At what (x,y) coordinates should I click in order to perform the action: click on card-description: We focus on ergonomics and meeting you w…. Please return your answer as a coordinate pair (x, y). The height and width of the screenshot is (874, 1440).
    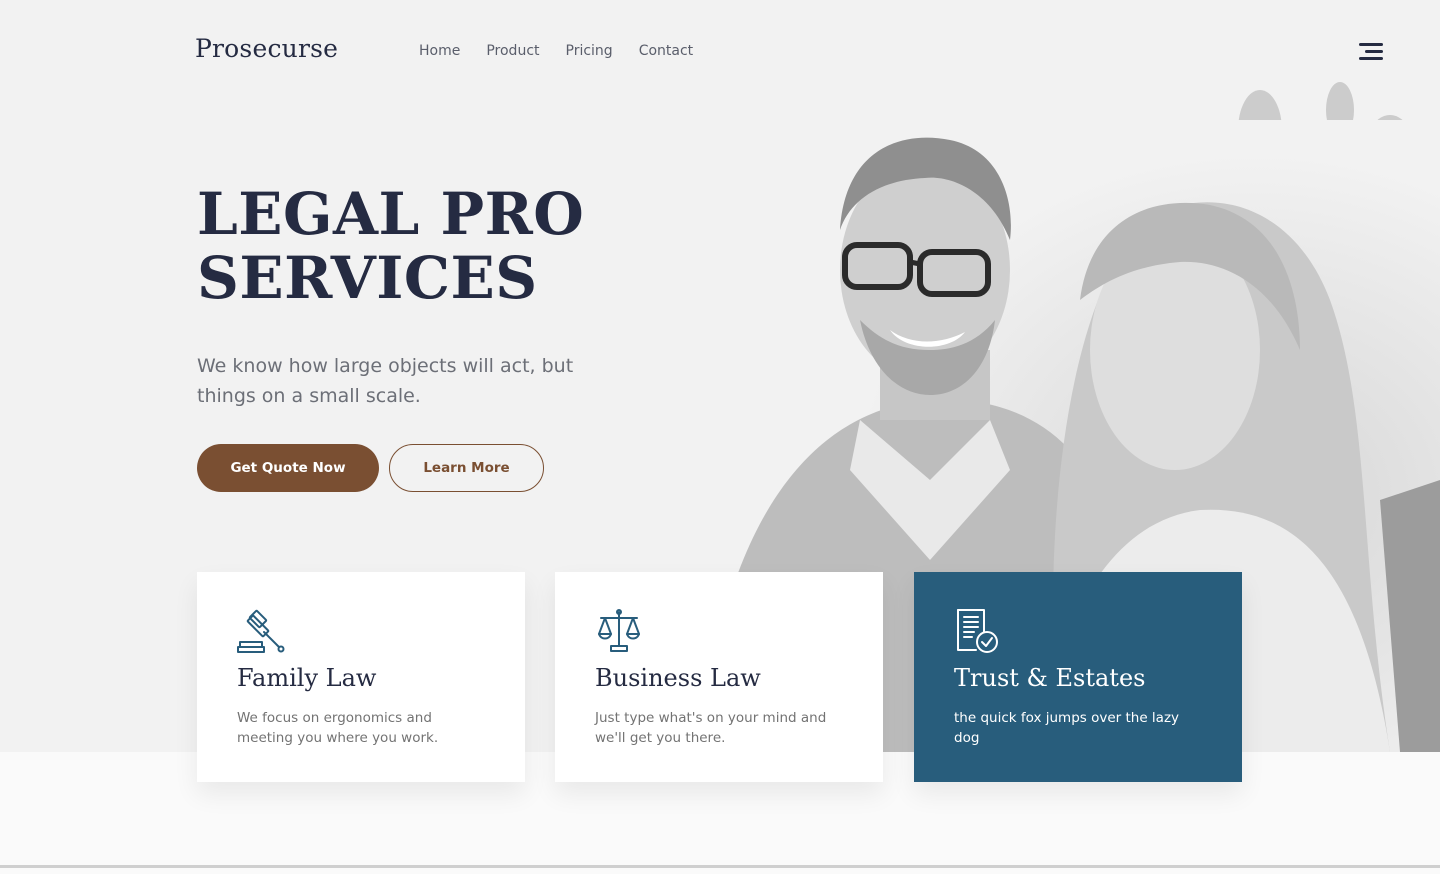
    Looking at the image, I should click on (338, 728).